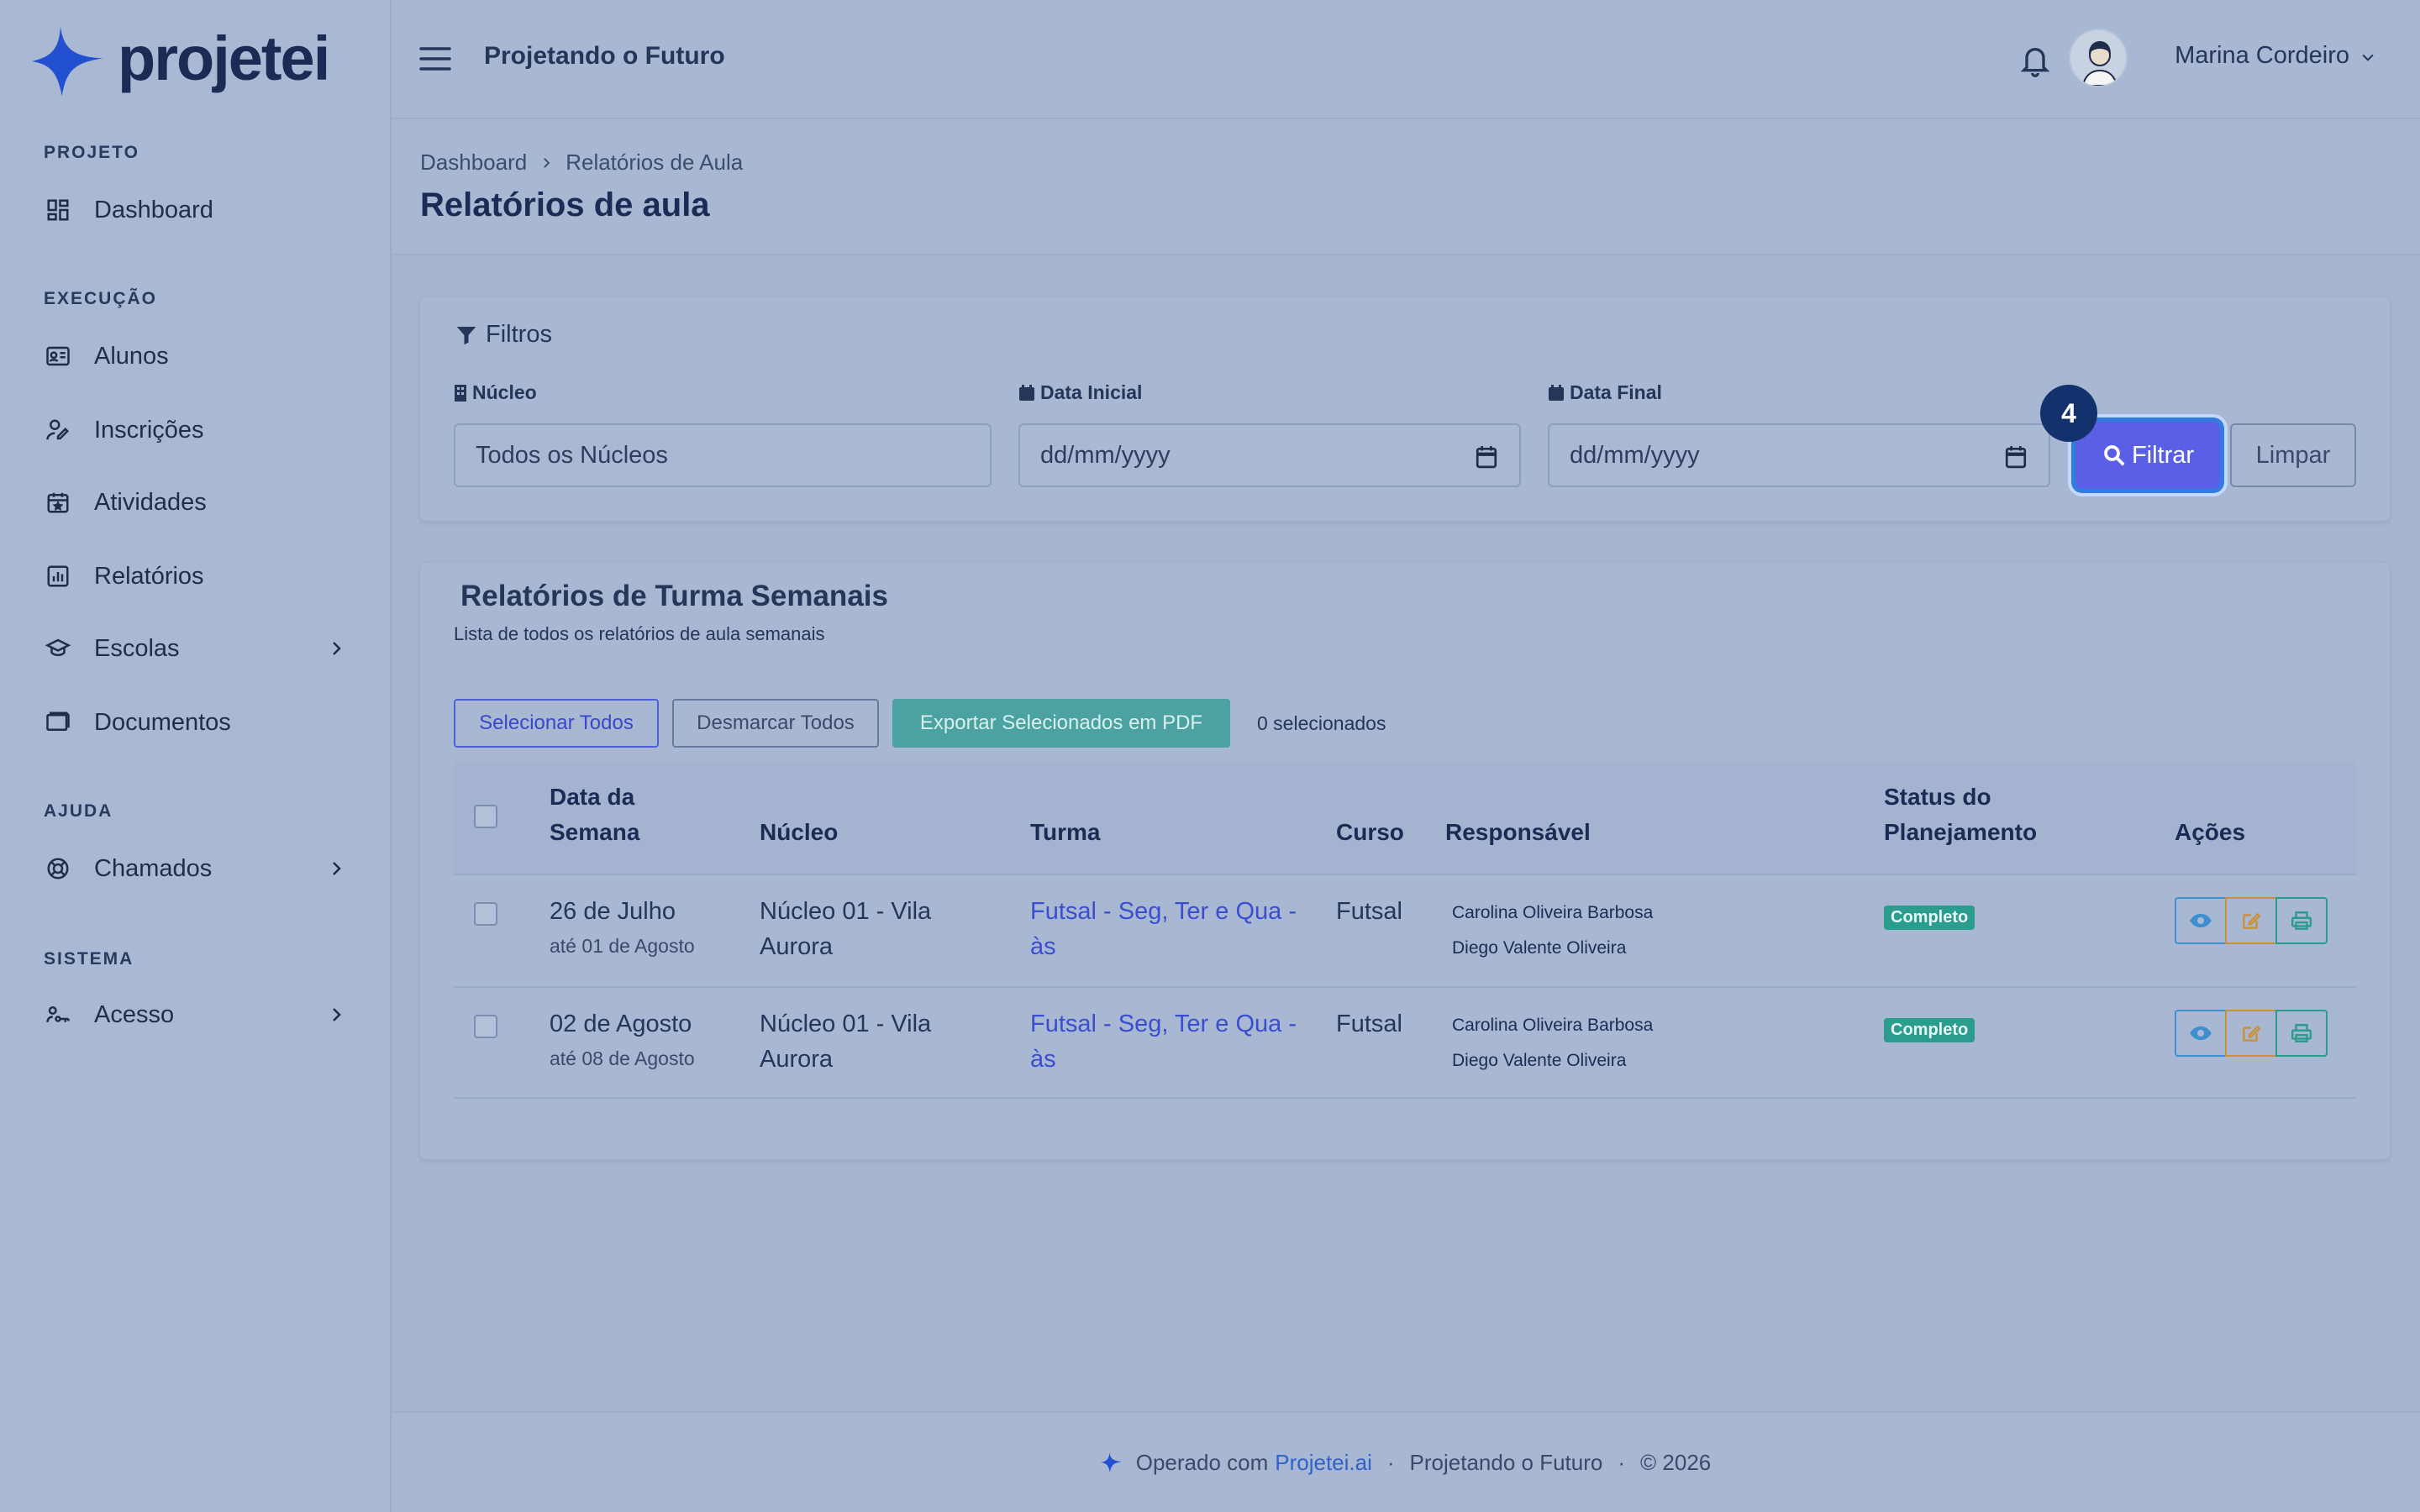 The width and height of the screenshot is (2420, 1512). I want to click on col-acoes: Ações, so click(2210, 832).